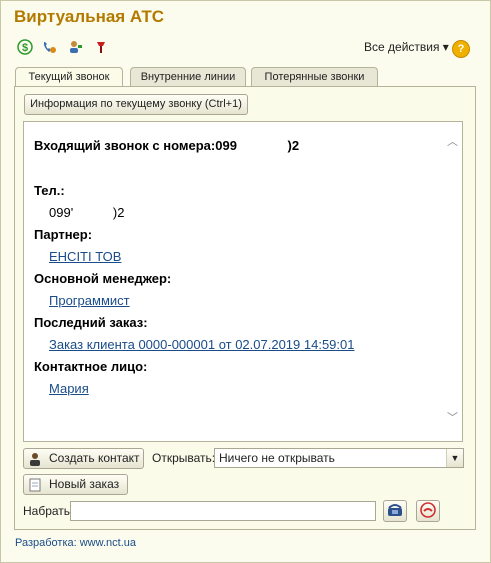 The width and height of the screenshot is (491, 563). What do you see at coordinates (87, 212) in the screenshot?
I see `phone-value: 099' )2` at bounding box center [87, 212].